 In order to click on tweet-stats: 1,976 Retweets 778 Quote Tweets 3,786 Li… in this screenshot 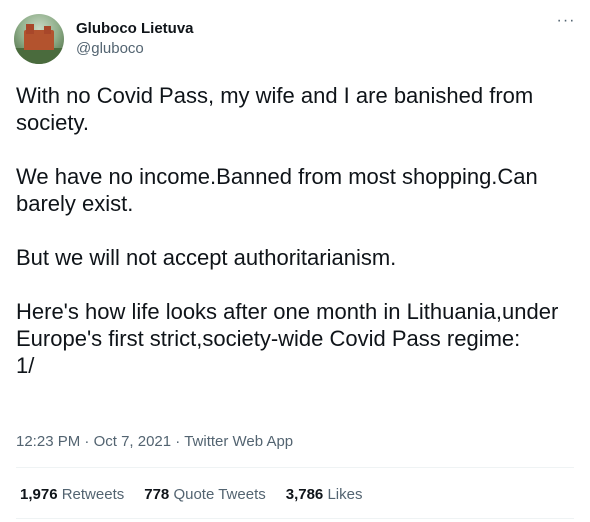, I will do `click(201, 495)`.